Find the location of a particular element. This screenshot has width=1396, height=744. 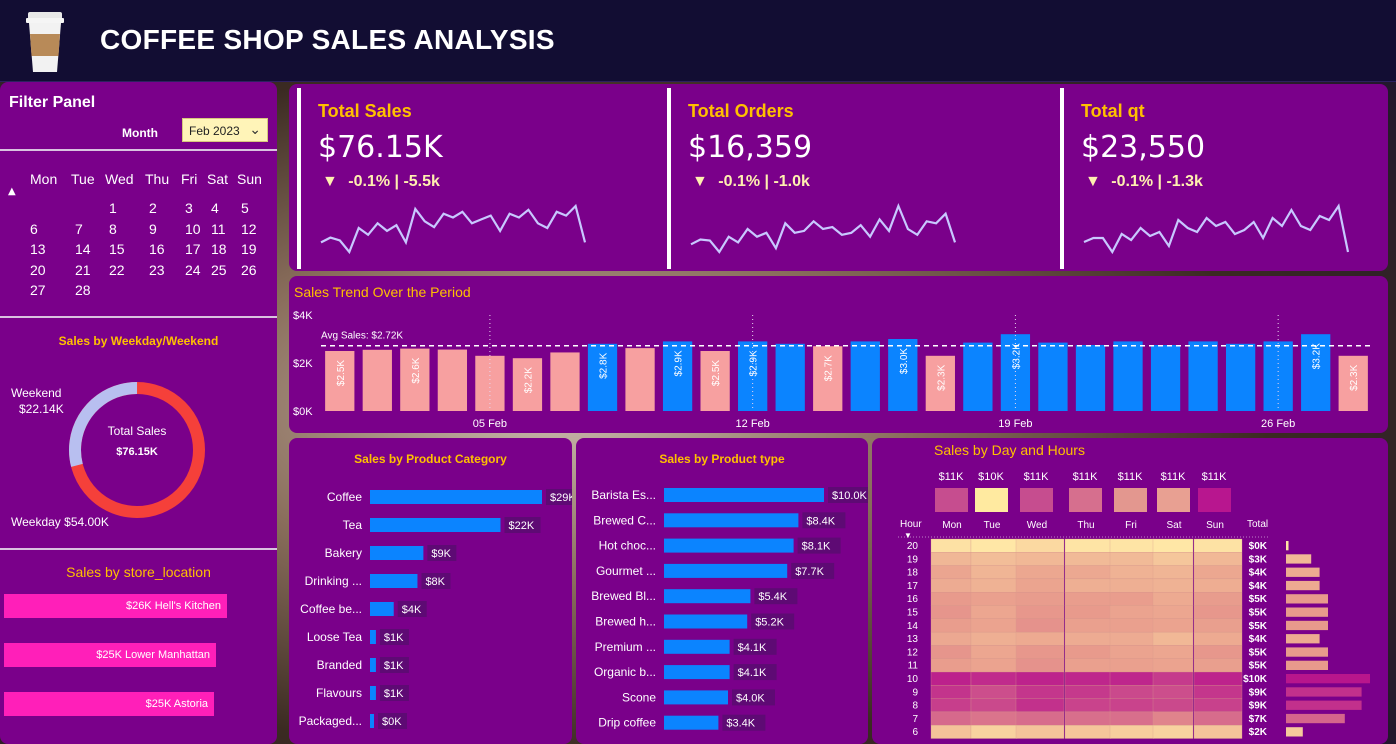

calendar-day: 15 is located at coordinates (117, 249).